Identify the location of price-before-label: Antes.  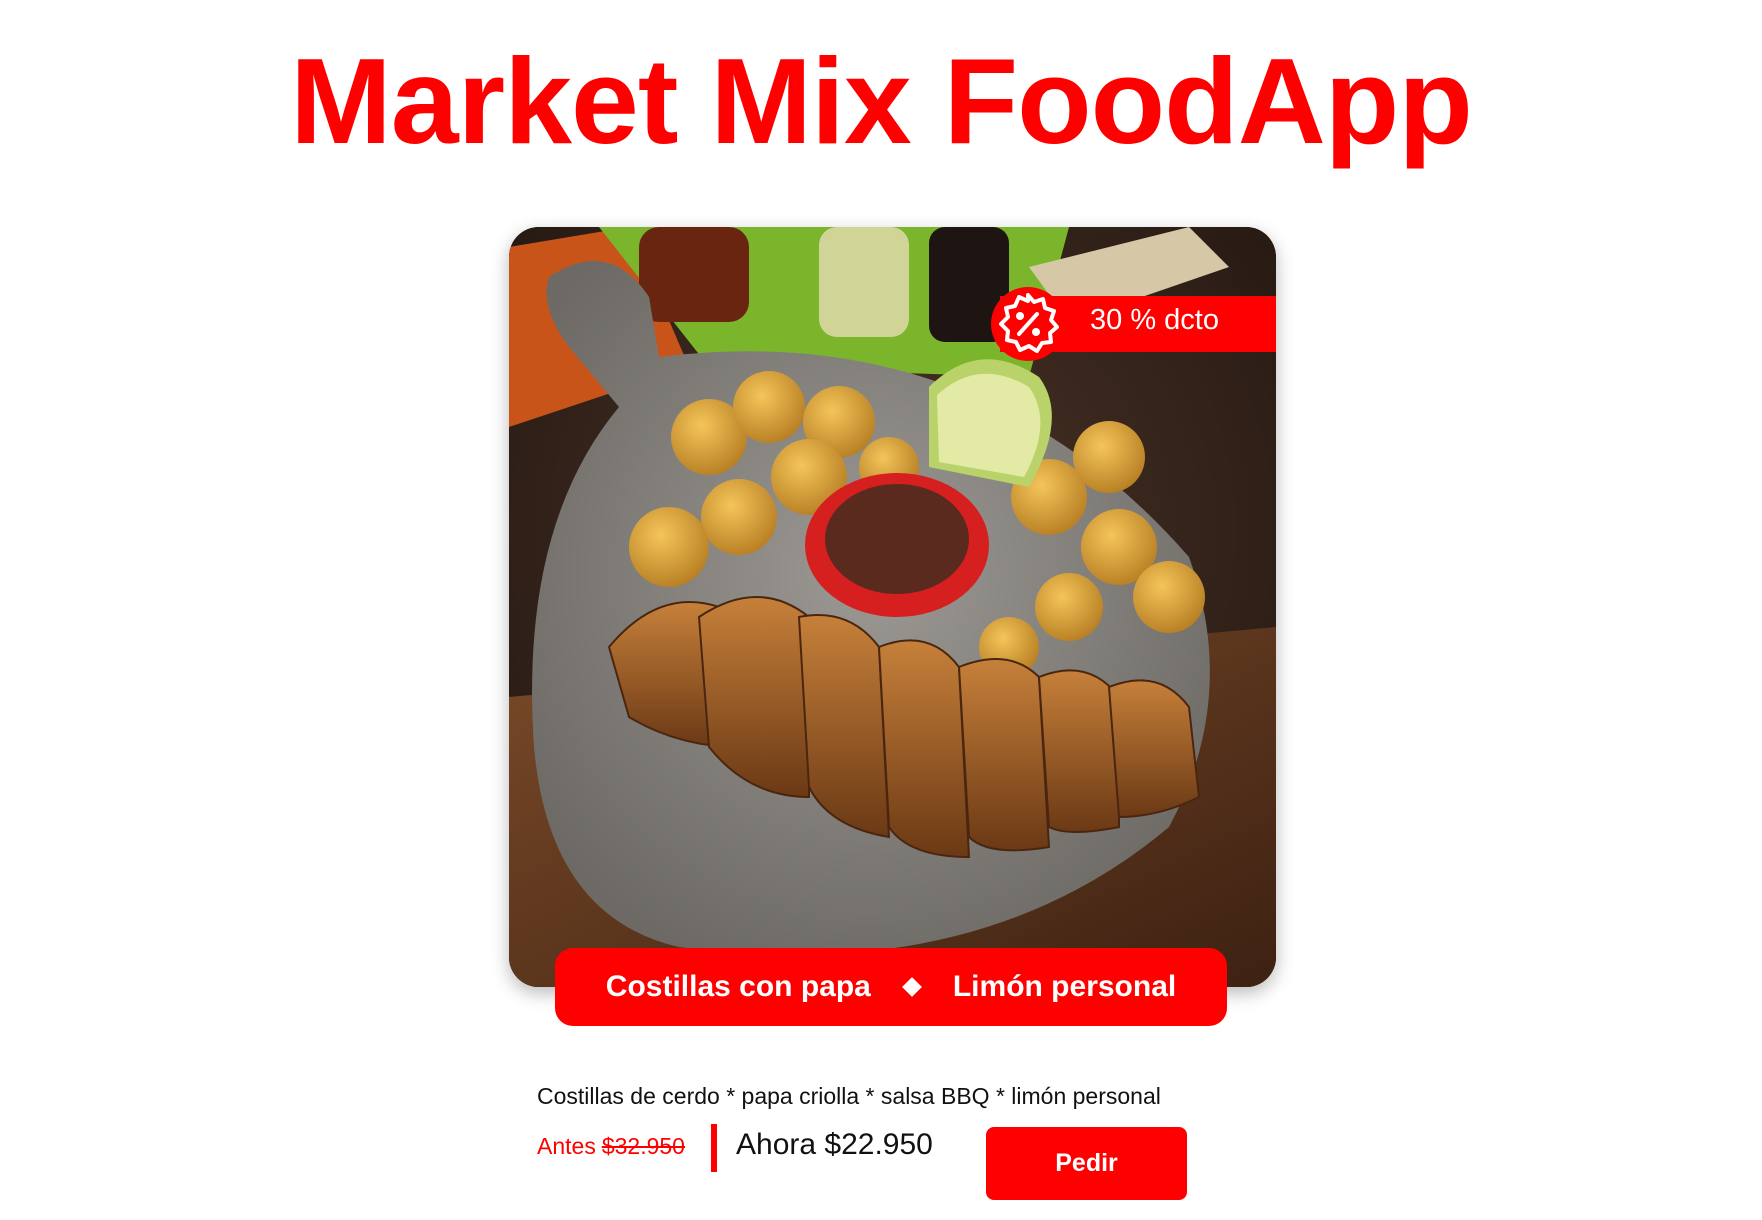
(566, 1146).